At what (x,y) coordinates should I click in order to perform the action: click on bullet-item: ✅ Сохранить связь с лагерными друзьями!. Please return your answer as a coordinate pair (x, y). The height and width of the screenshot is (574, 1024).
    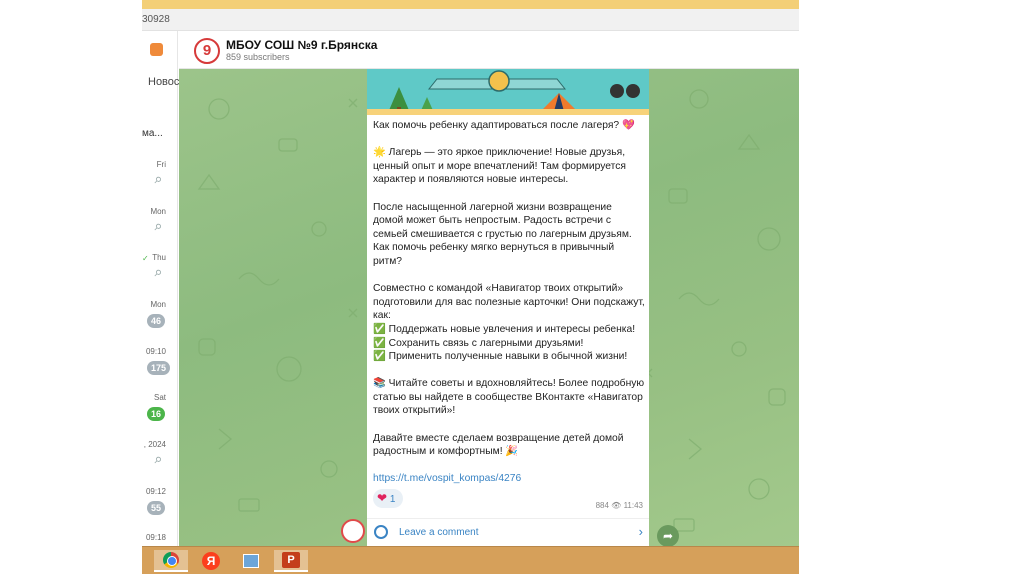
    Looking at the image, I should click on (478, 343).